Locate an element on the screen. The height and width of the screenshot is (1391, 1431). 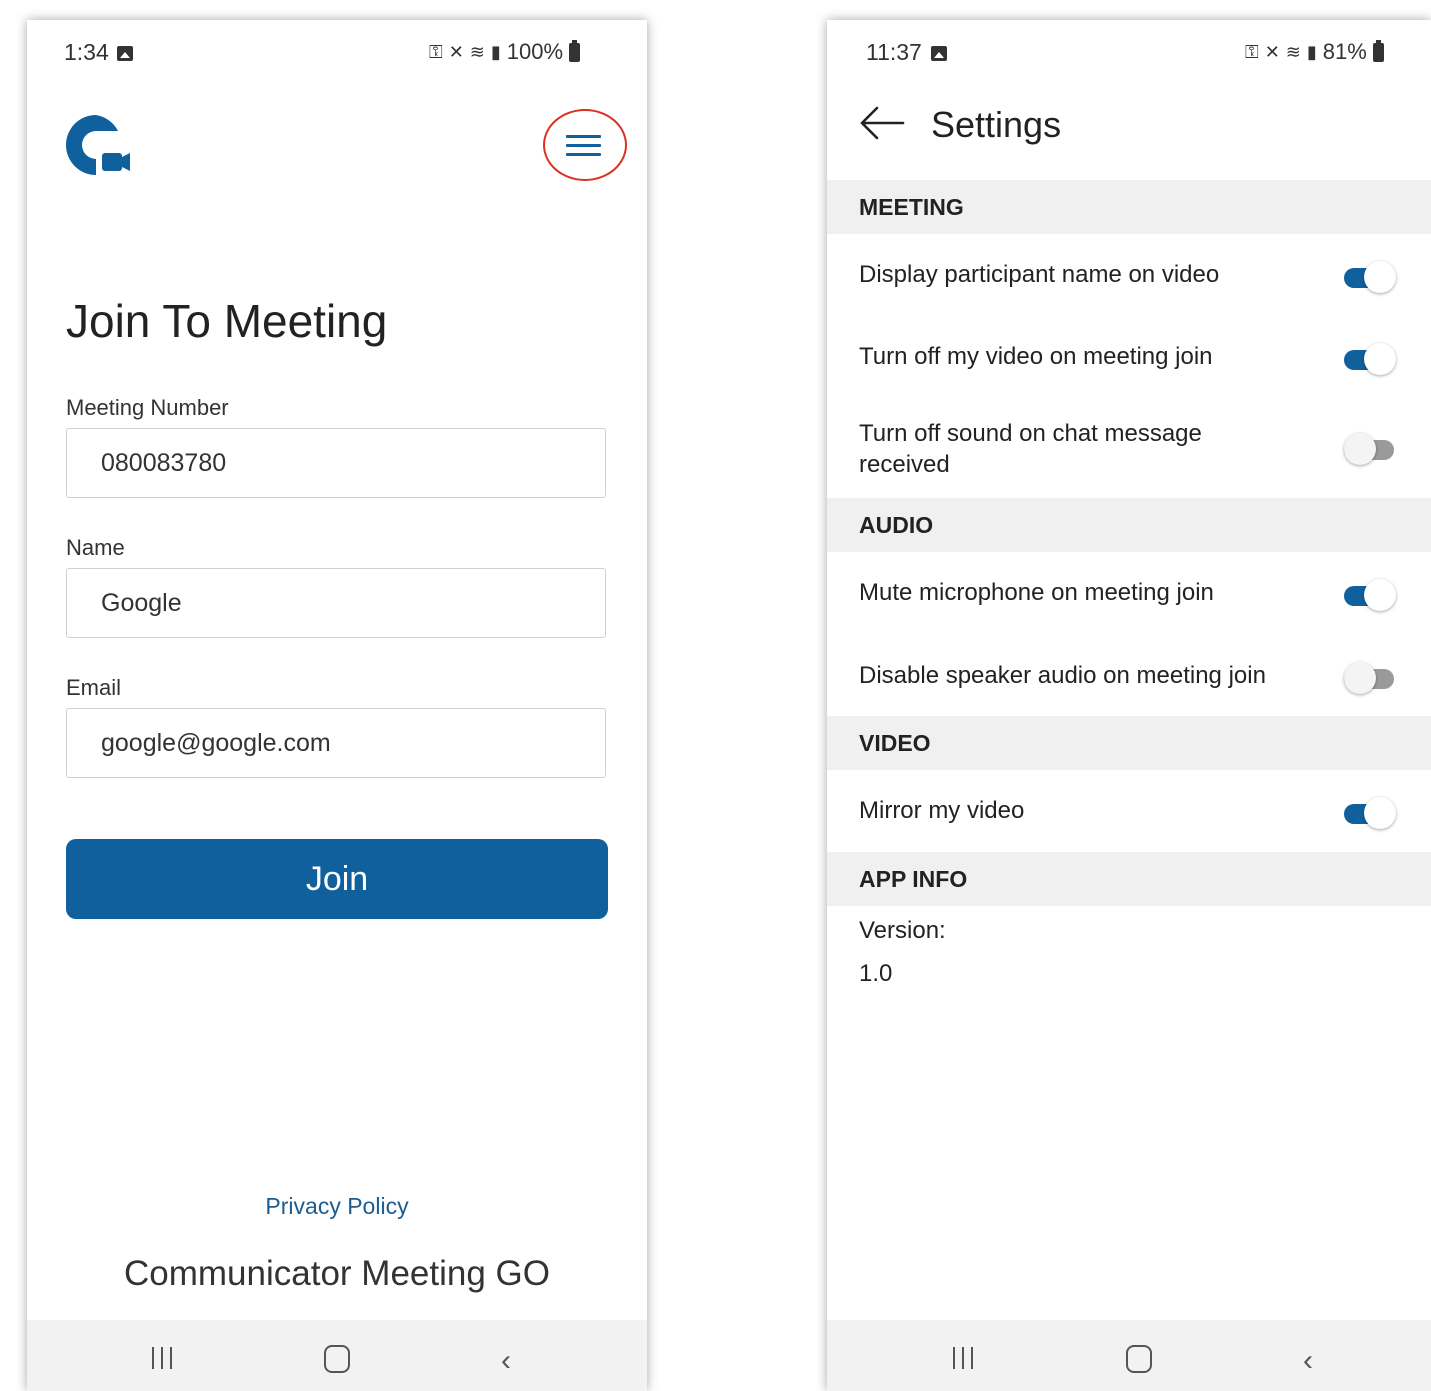
app-logo-icon is located at coordinates (98, 145).